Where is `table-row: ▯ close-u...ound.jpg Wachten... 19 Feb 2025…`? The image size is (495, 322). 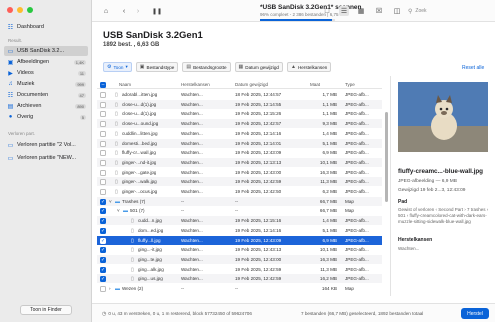 table-row: ▯ close-u...ound.jpg Wachten... 19 Feb 2025… is located at coordinates (239, 124).